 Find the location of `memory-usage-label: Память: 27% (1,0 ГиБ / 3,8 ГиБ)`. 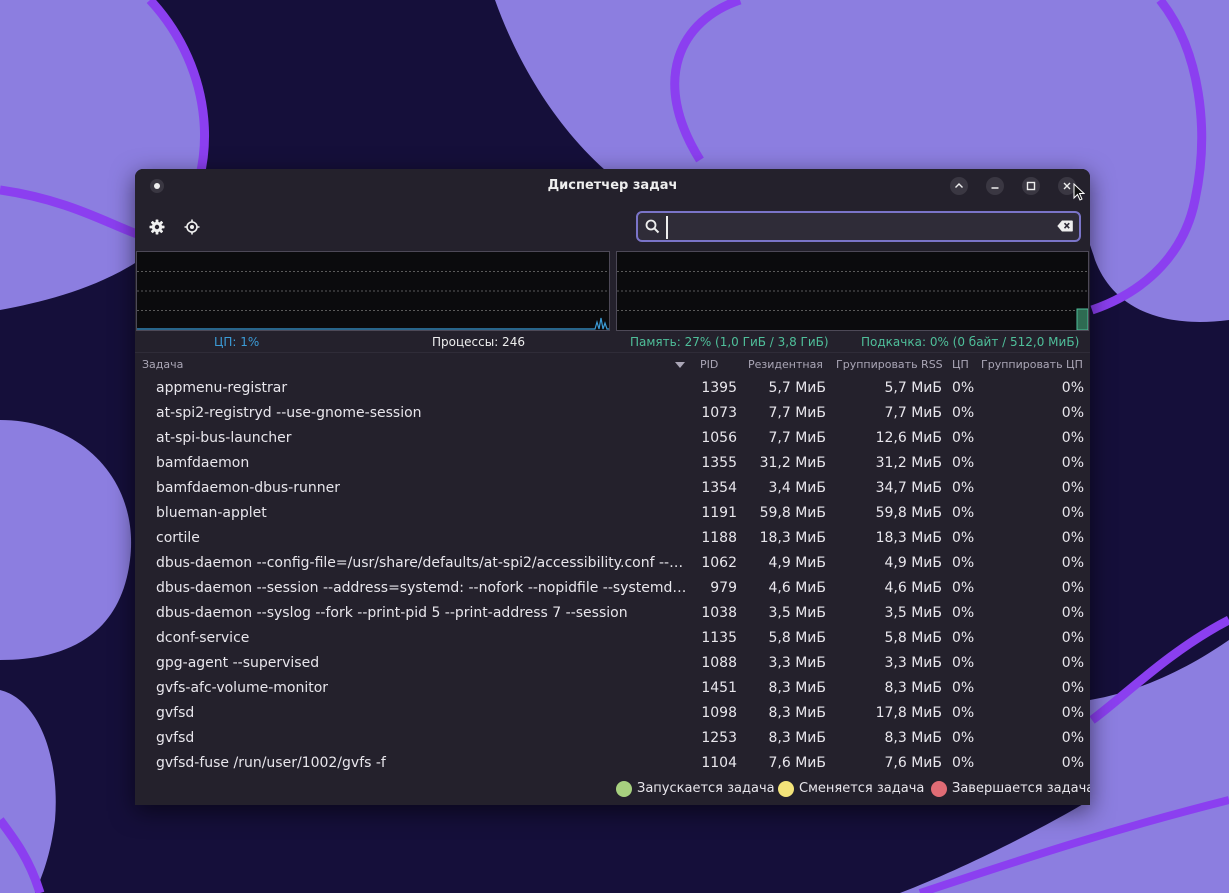

memory-usage-label: Память: 27% (1,0 ГиБ / 3,8 ГиБ) is located at coordinates (729, 342).